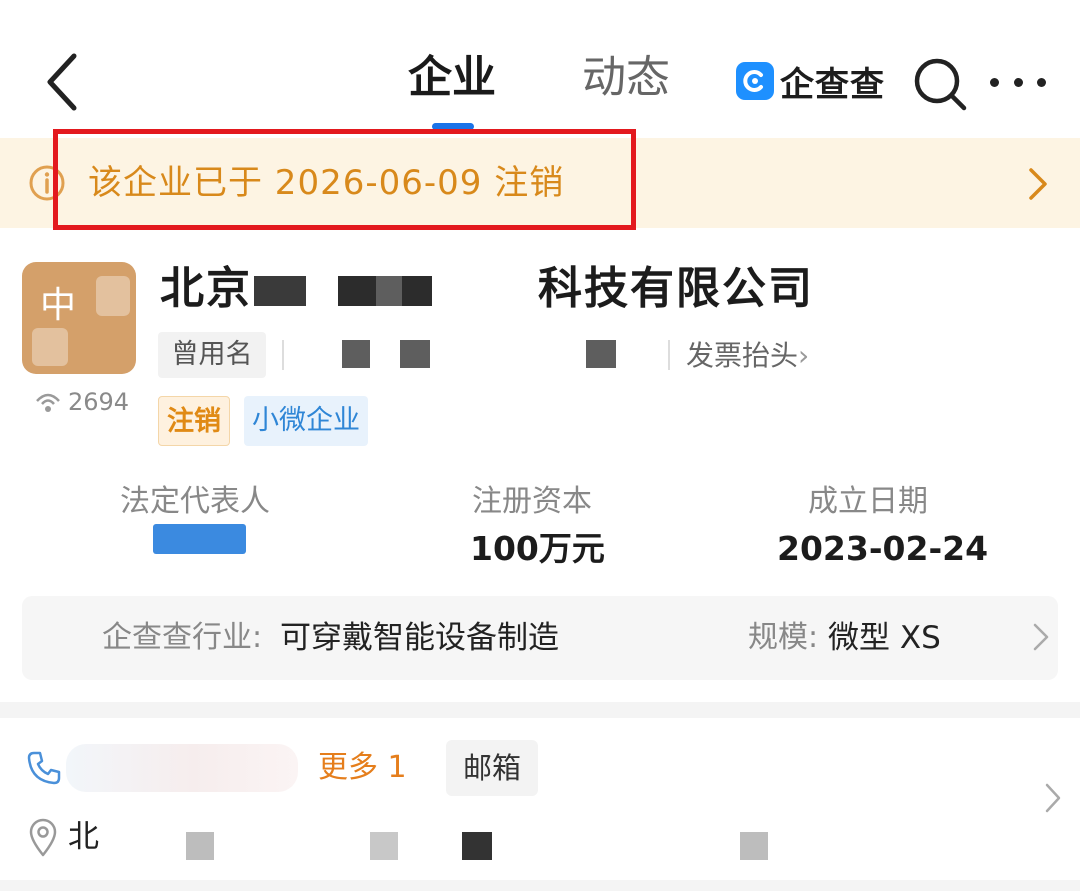 The height and width of the screenshot is (891, 1080). I want to click on popularity-count: 2694, so click(99, 402).